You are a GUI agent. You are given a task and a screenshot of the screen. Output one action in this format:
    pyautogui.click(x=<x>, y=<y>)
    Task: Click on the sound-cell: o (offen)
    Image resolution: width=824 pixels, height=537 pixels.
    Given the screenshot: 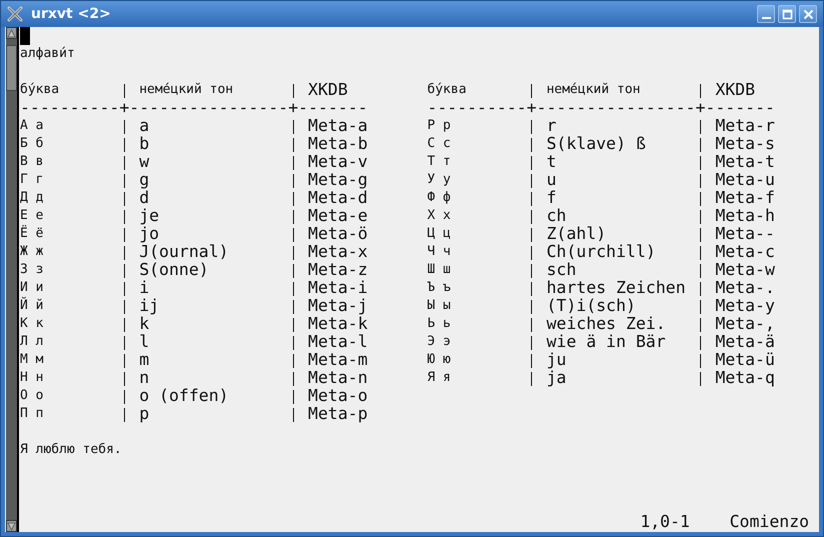 What is the action you would take?
    pyautogui.click(x=184, y=396)
    